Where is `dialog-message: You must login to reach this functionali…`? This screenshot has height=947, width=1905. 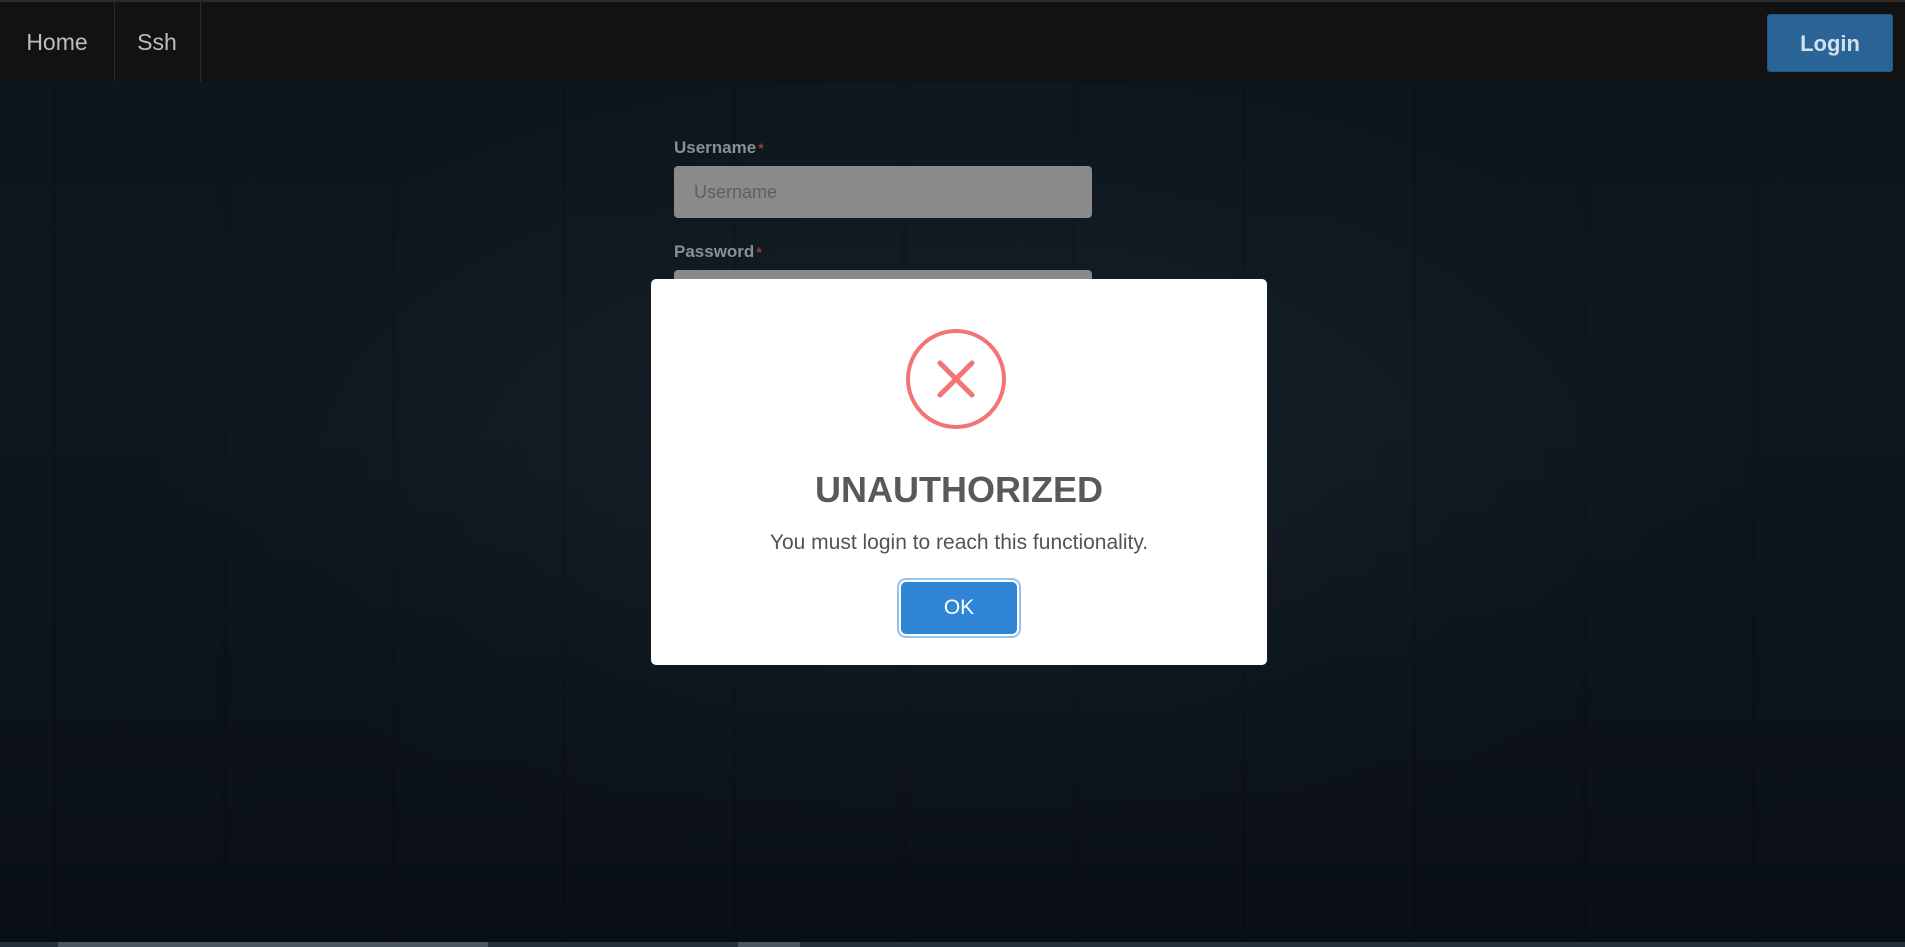
dialog-message: You must login to reach this functionali… is located at coordinates (959, 542).